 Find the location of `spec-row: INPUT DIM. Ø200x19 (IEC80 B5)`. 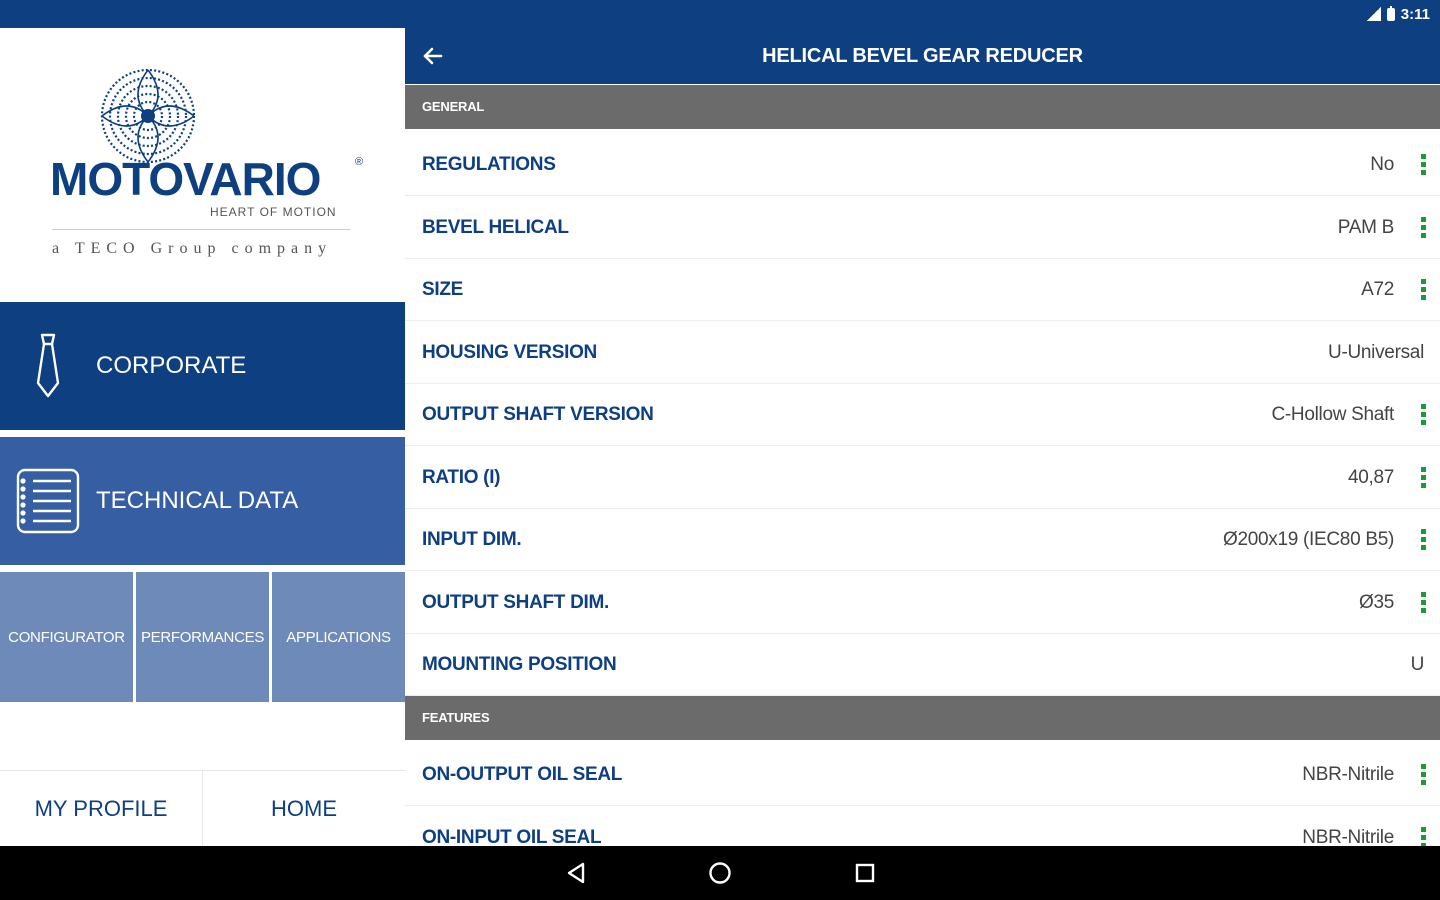

spec-row: INPUT DIM. Ø200x19 (IEC80 B5) is located at coordinates (922, 540).